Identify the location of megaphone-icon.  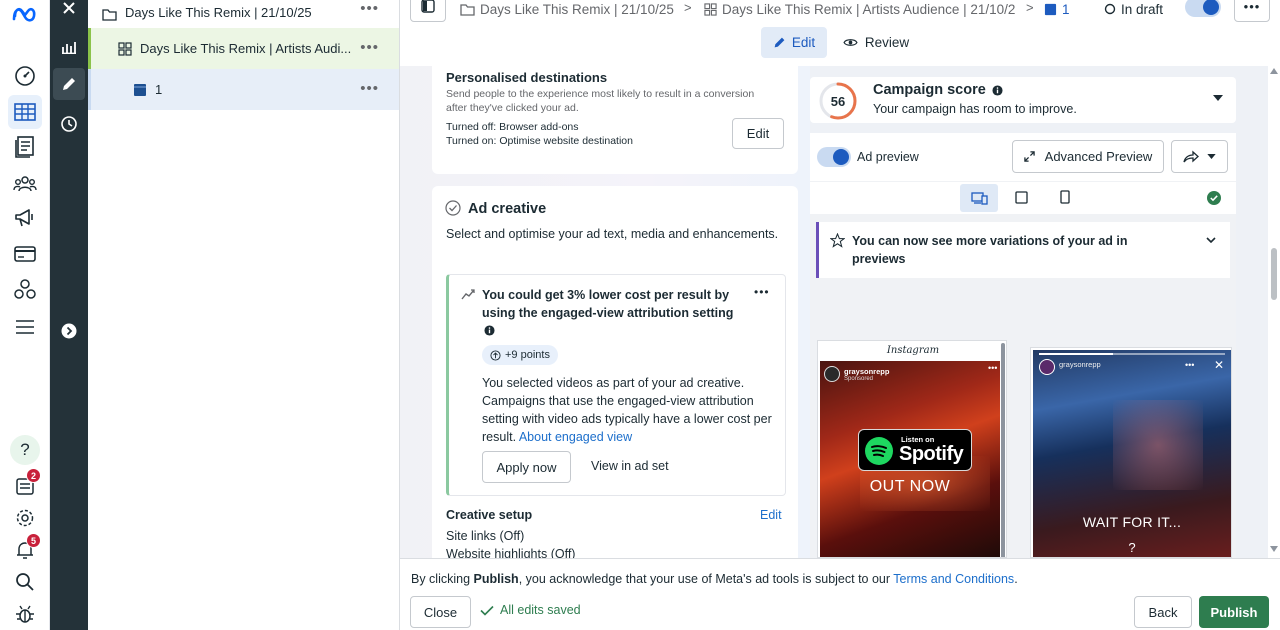
(25, 218).